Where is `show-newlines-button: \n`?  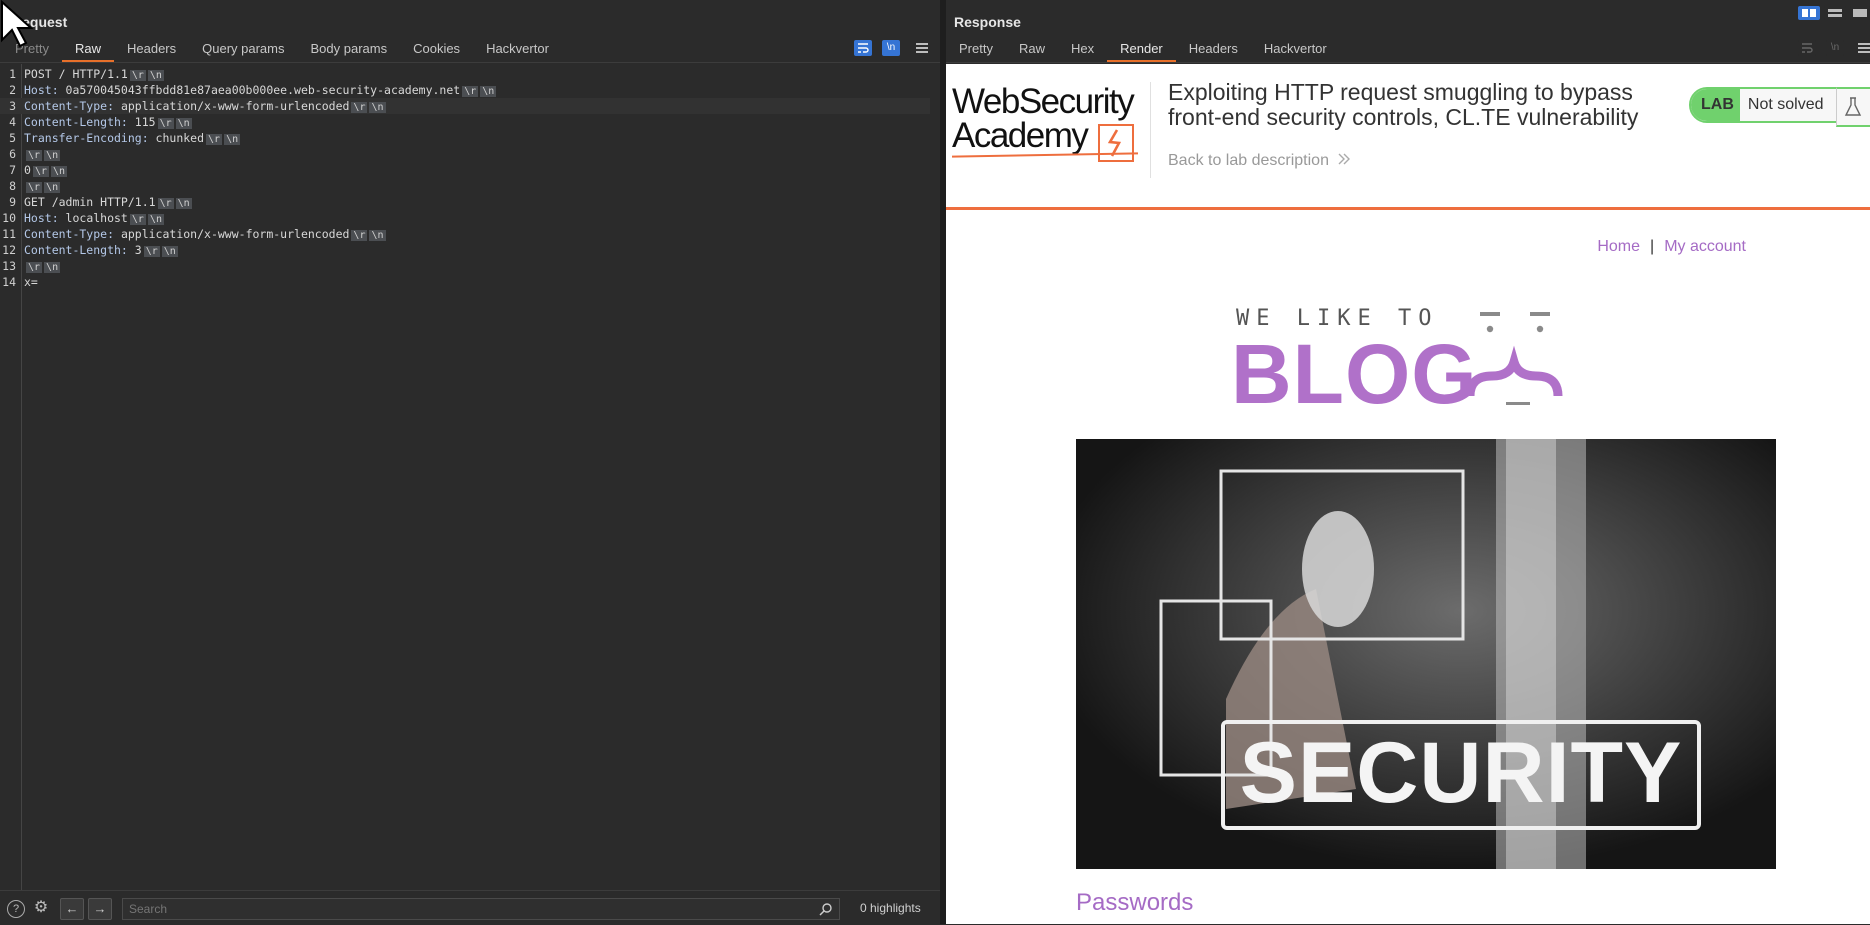 show-newlines-button: \n is located at coordinates (891, 48).